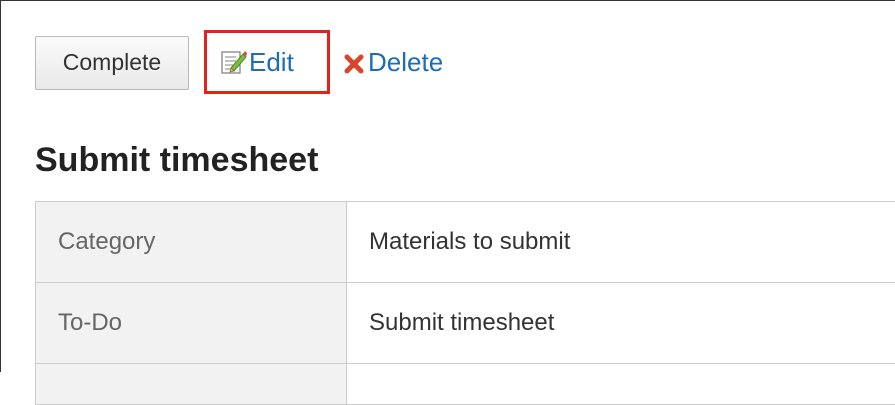  Describe the element at coordinates (271, 62) in the screenshot. I see `edit-link-label: Edit` at that location.